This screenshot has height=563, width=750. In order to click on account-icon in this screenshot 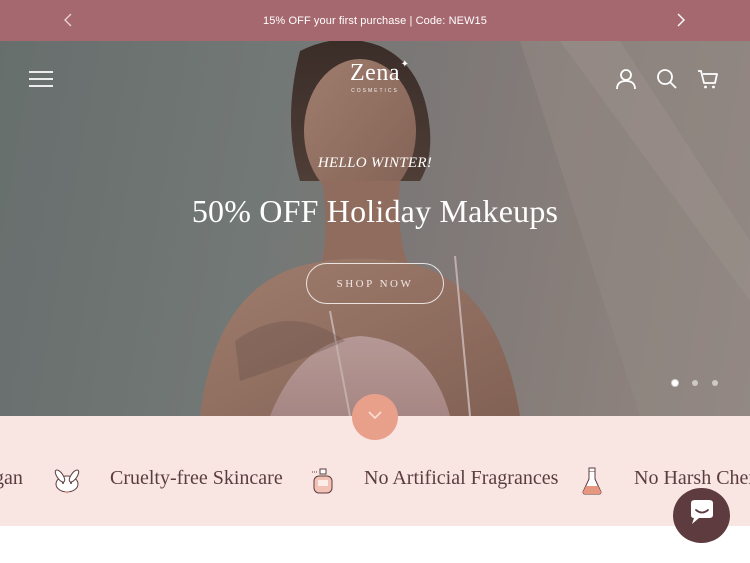, I will do `click(626, 79)`.